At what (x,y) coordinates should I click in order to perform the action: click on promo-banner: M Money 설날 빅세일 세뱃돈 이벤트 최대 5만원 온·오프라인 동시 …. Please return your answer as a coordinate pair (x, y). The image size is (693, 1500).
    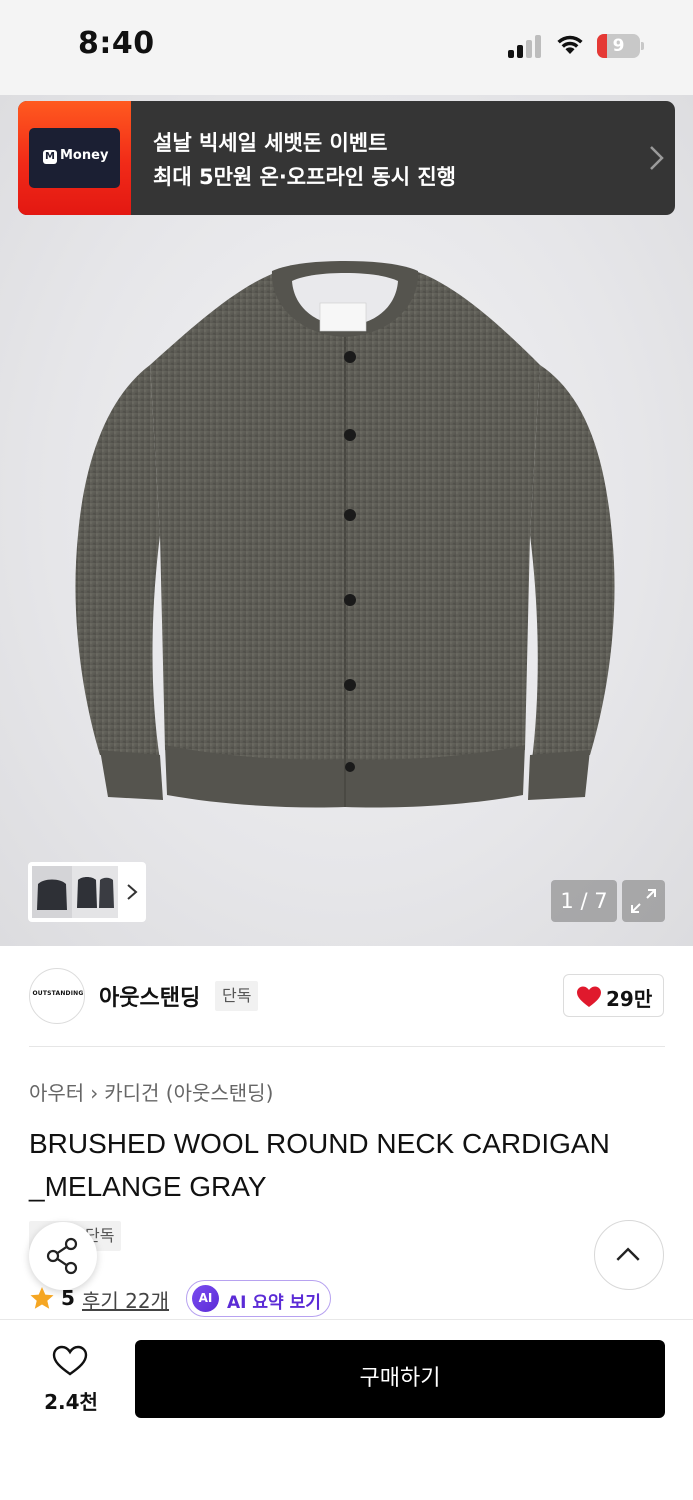
    Looking at the image, I should click on (346, 158).